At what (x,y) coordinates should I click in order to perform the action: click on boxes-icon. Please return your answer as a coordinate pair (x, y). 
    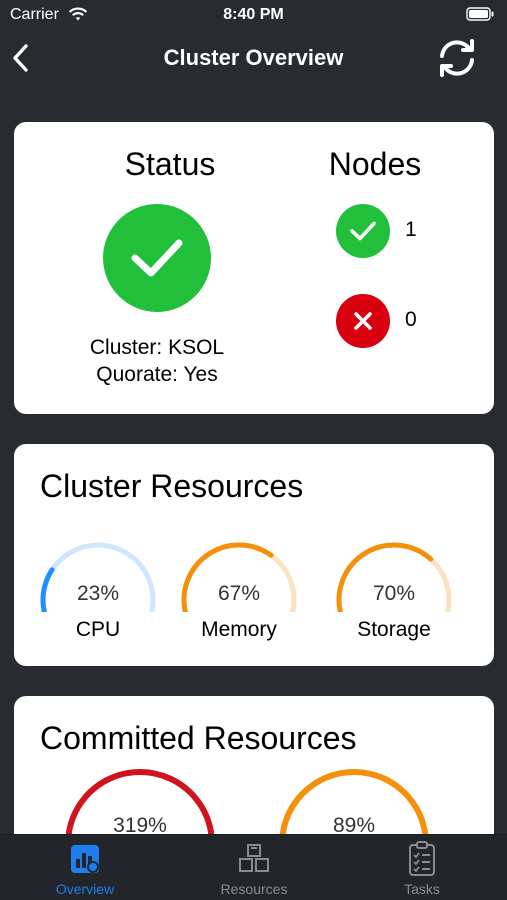
    Looking at the image, I should click on (254, 858).